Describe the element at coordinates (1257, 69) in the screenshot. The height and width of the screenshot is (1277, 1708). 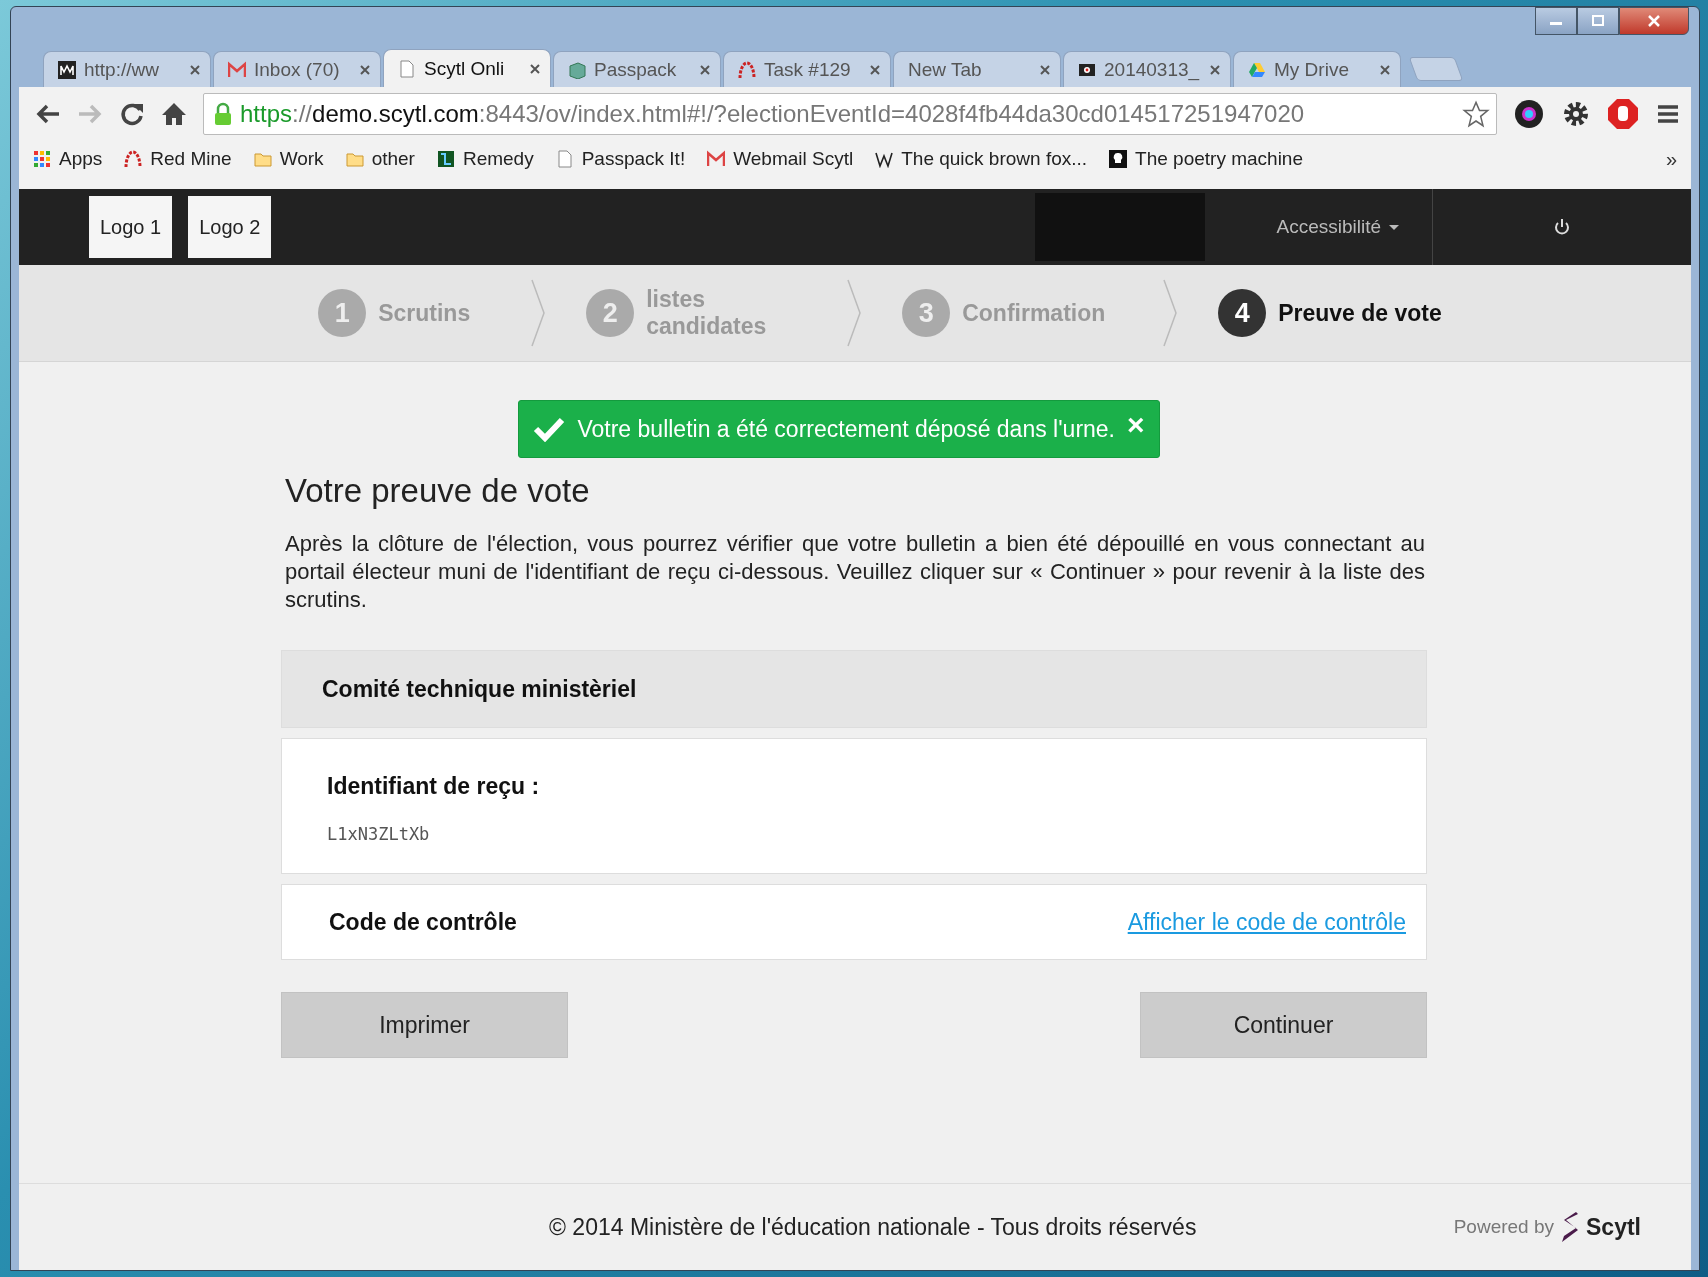
I see `triangle-logo-icon` at that location.